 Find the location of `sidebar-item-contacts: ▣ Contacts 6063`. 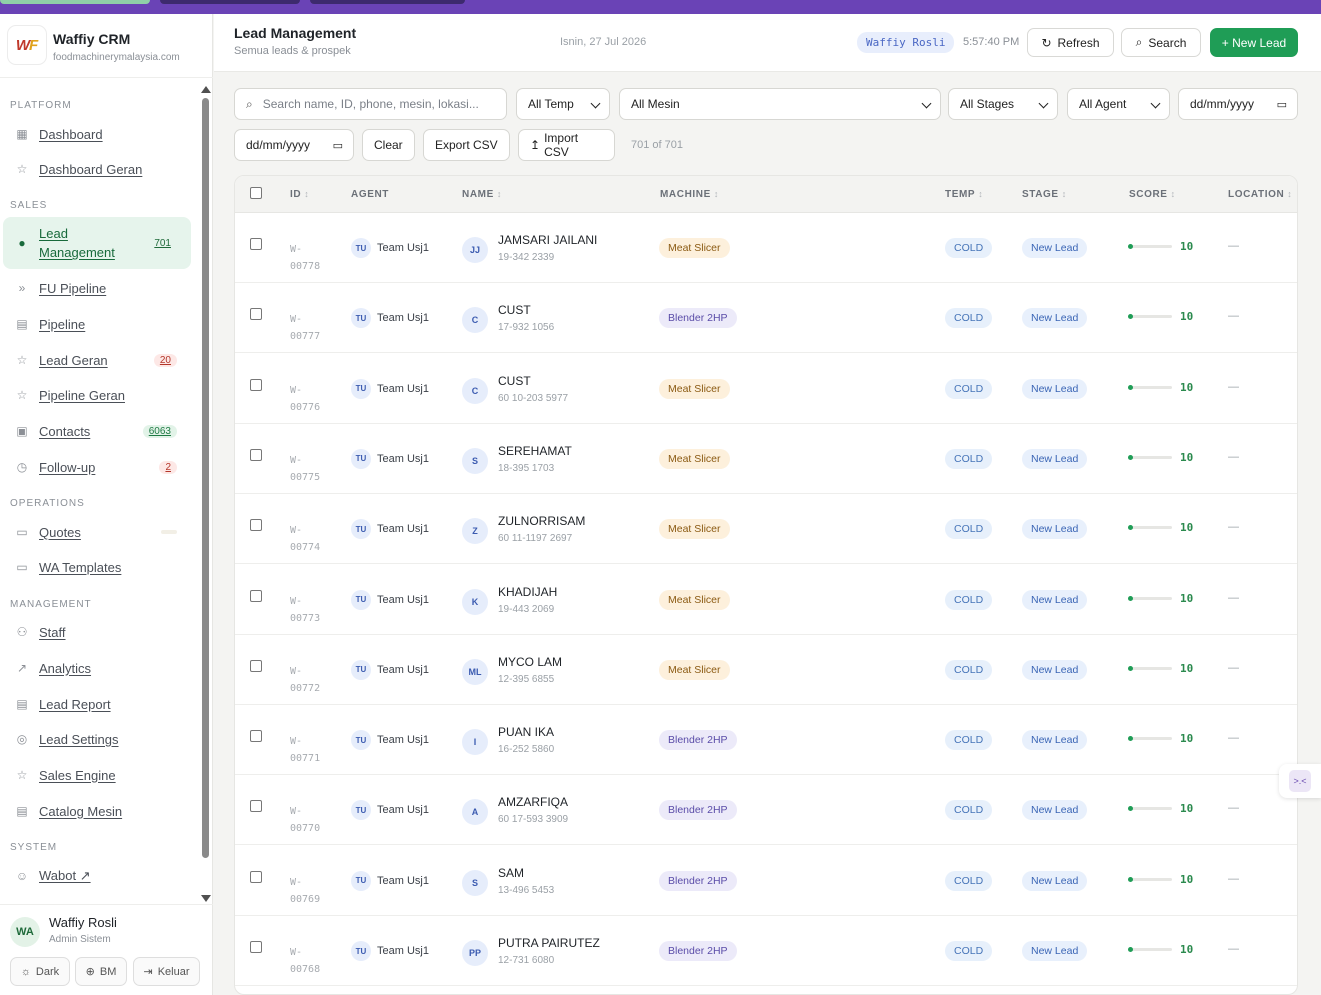

sidebar-item-contacts: ▣ Contacts 6063 is located at coordinates (97, 431).